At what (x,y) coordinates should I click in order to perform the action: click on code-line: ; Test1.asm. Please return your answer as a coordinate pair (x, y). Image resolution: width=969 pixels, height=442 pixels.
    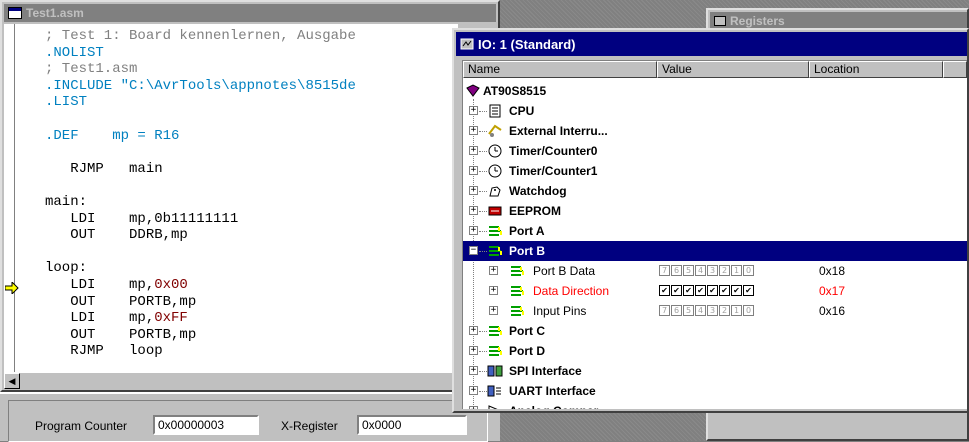
    Looking at the image, I should click on (91, 69).